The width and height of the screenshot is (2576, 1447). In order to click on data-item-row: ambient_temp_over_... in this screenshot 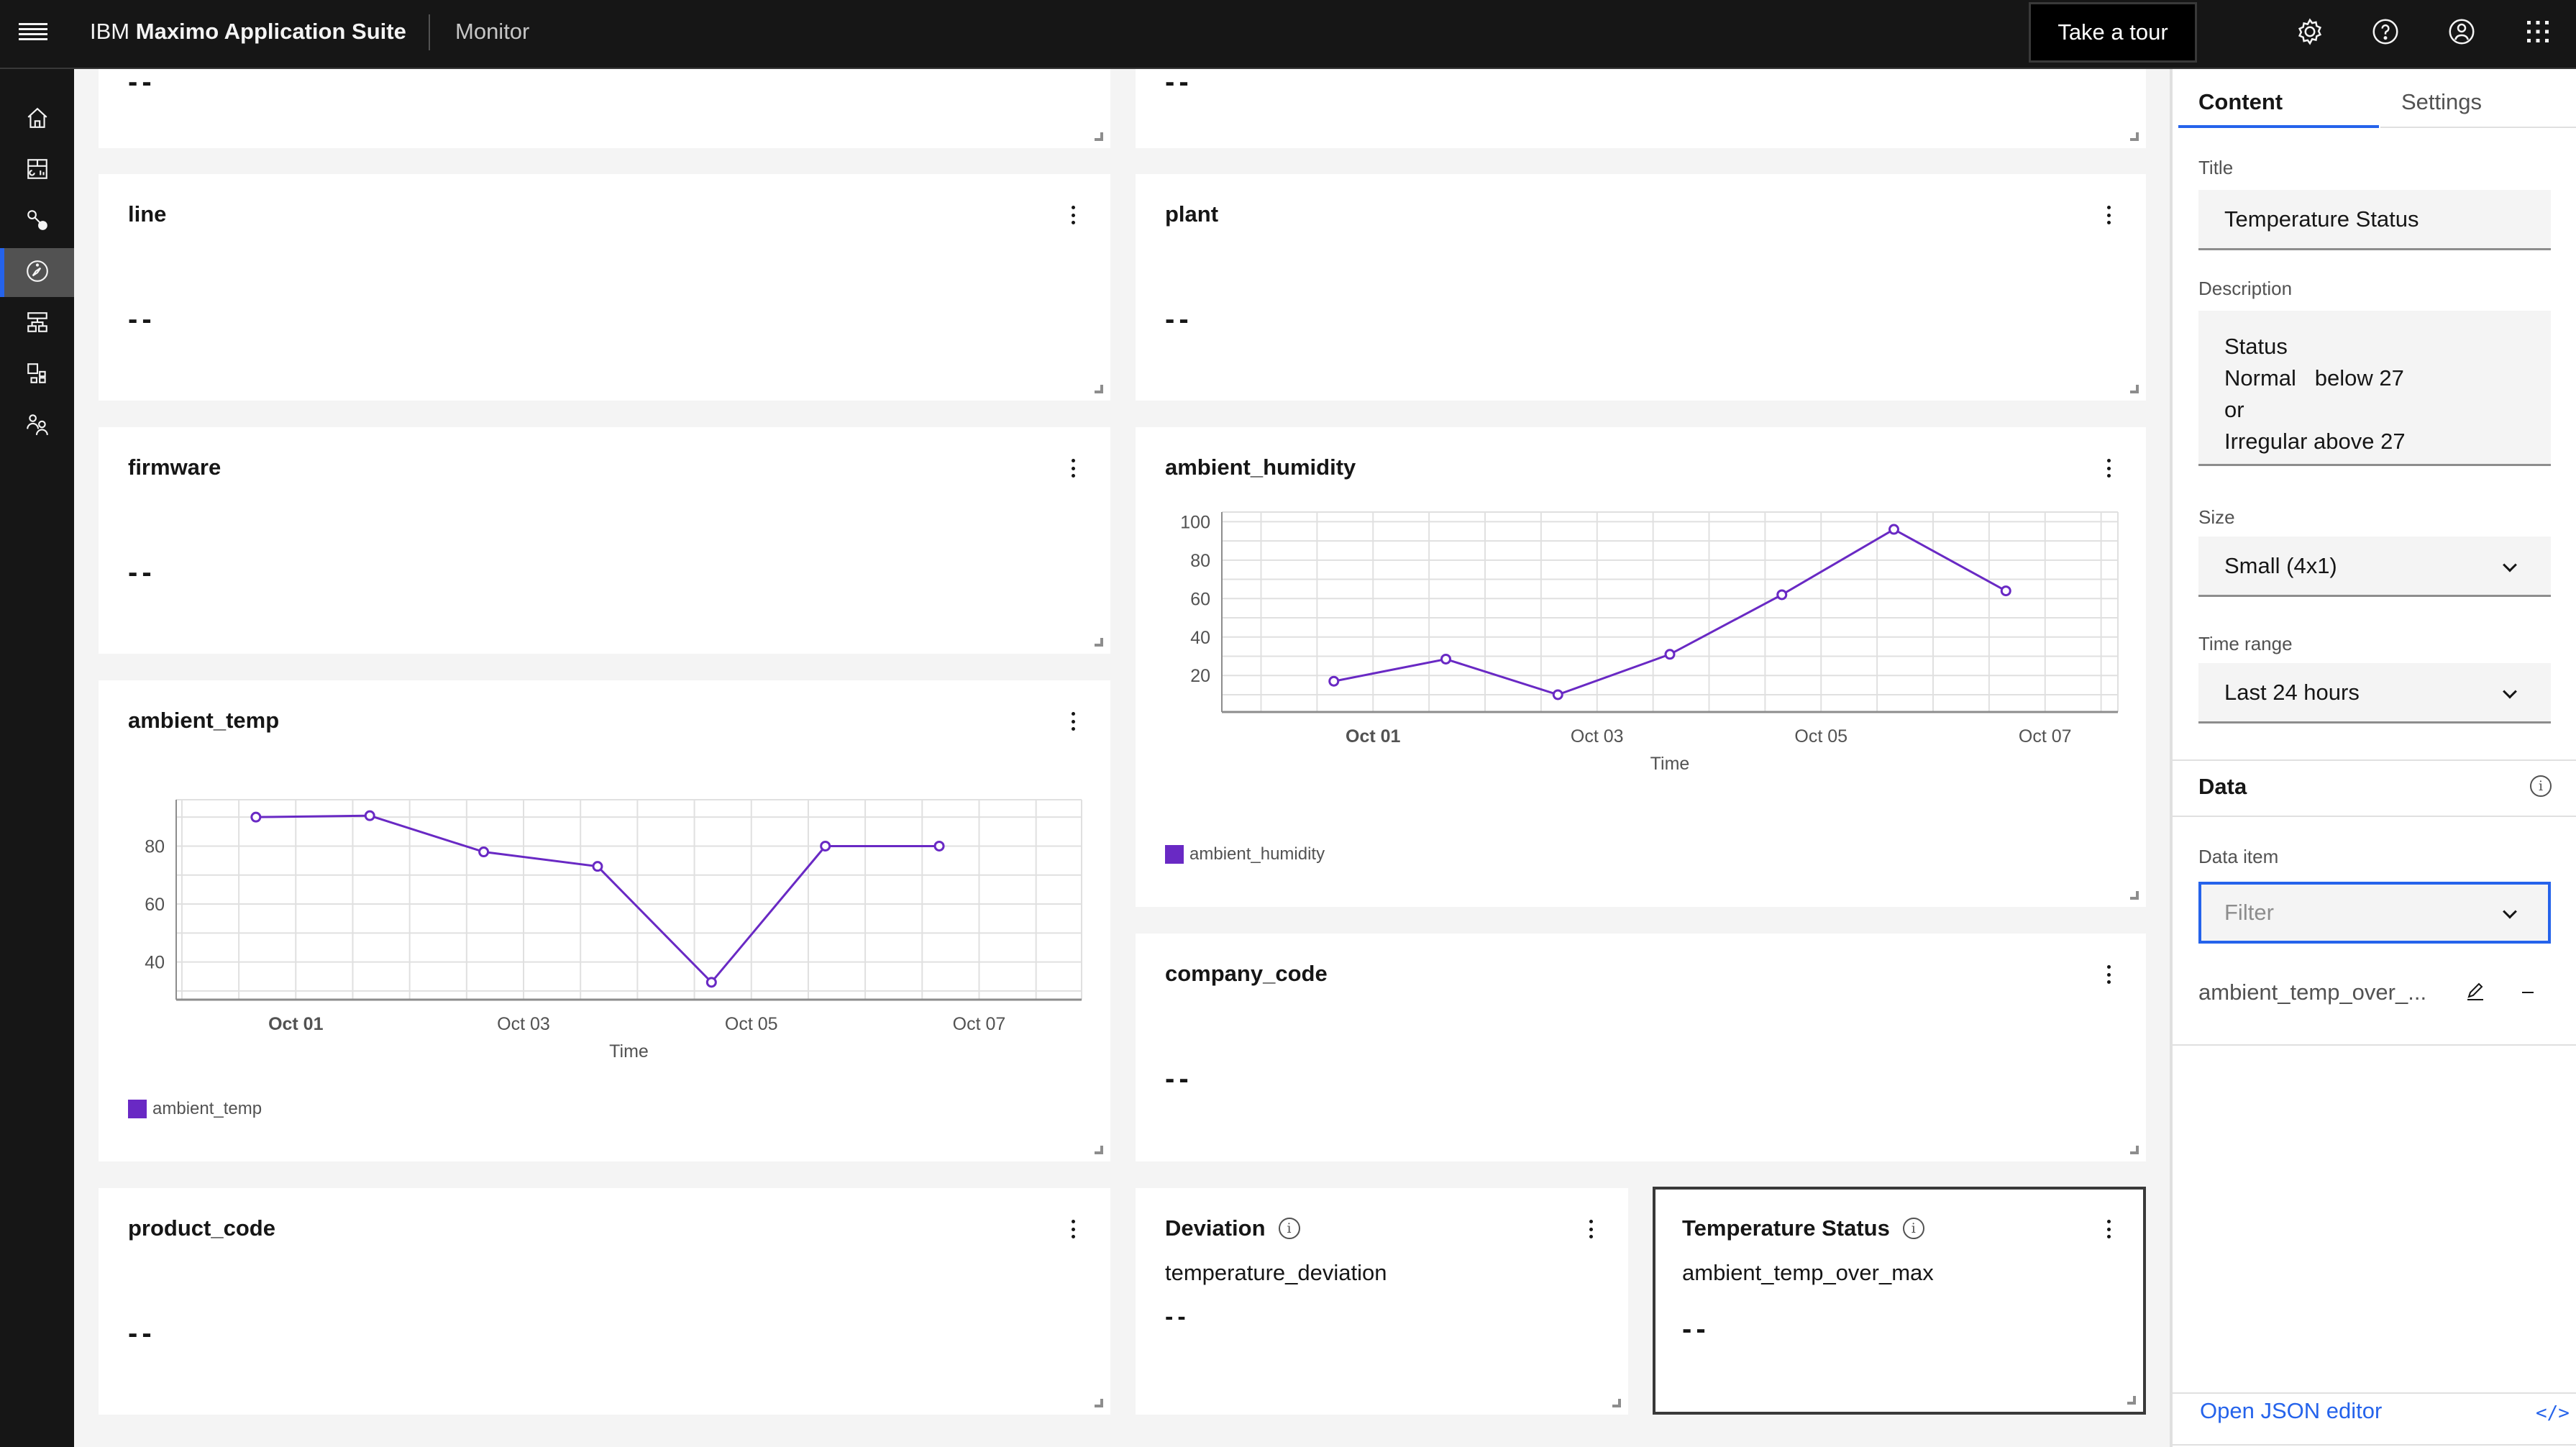, I will do `click(2312, 992)`.